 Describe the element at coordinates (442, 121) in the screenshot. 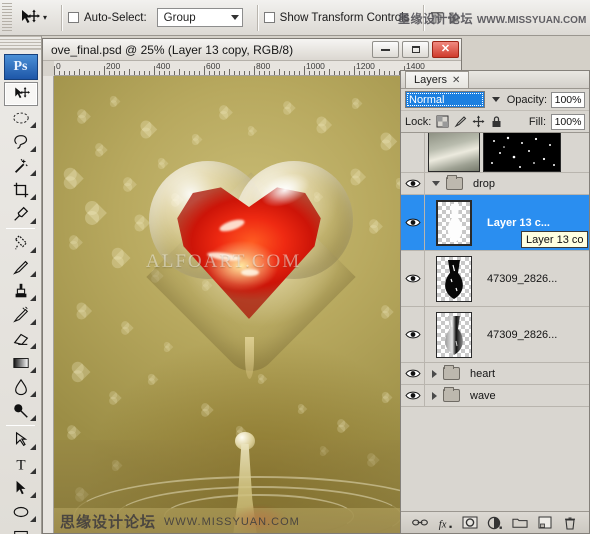

I see `lock-transparent-pixels-icon` at that location.